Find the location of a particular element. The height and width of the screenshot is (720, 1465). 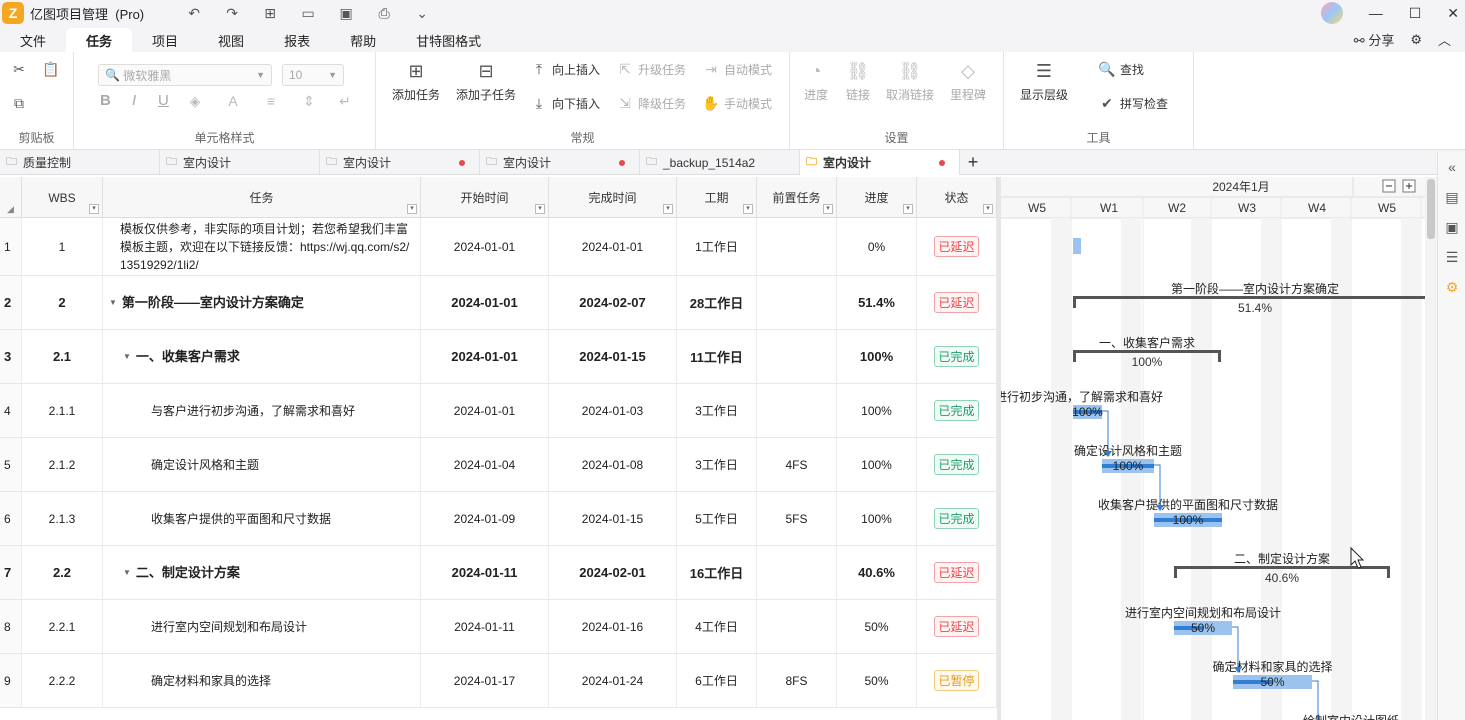

customize-chevron-icon: ⌄ is located at coordinates (422, 13).